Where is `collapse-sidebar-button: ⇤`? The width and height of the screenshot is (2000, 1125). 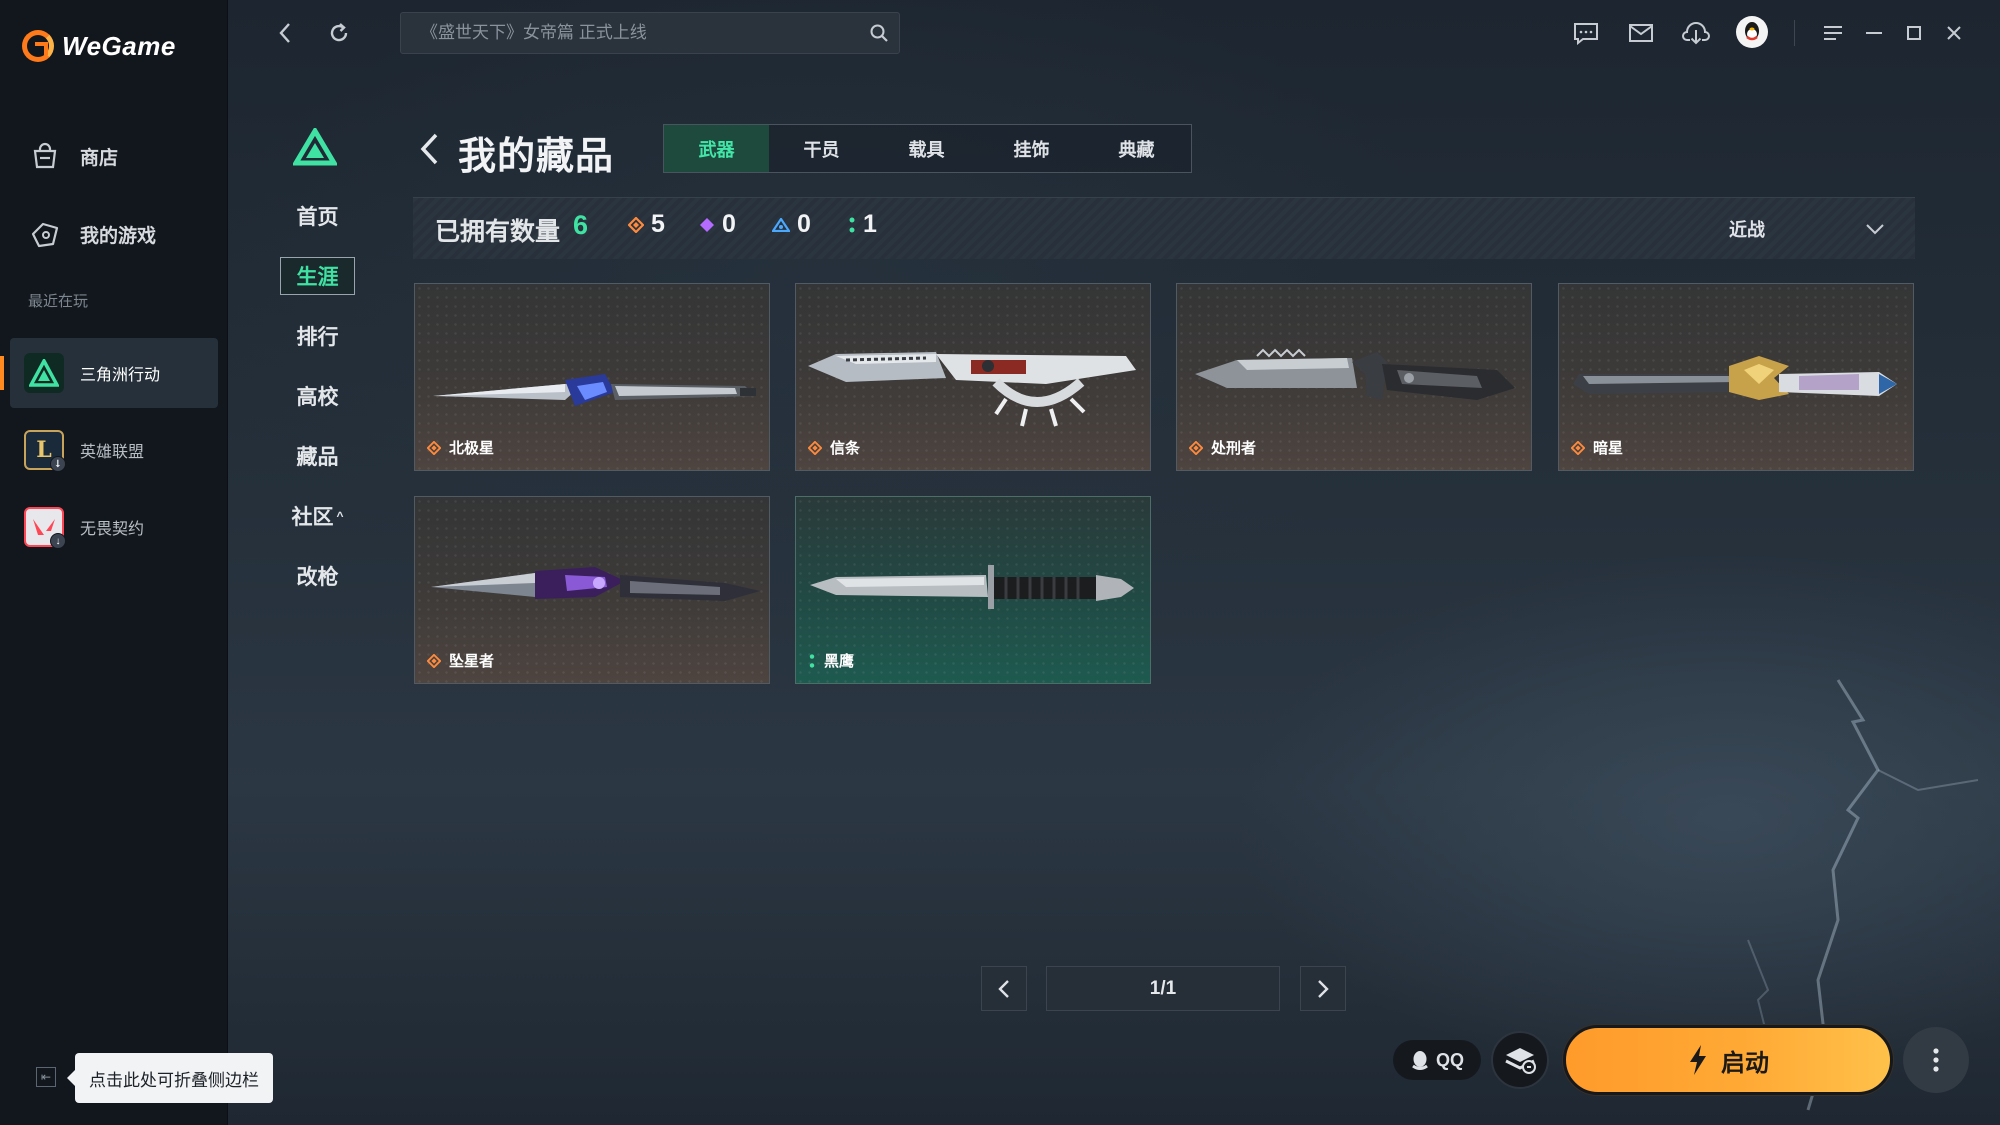
collapse-sidebar-button: ⇤ is located at coordinates (46, 1077).